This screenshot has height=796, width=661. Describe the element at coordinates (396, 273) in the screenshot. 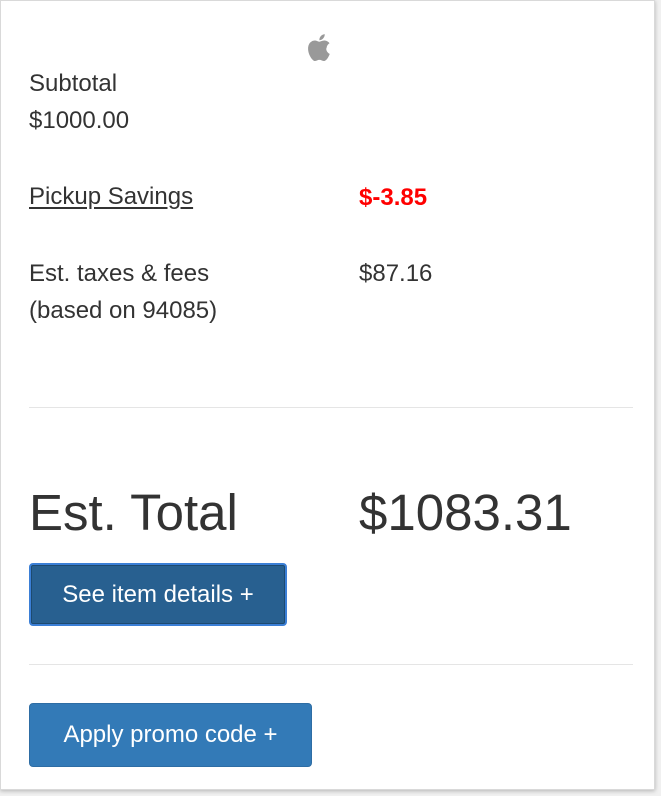

I see `taxes-value: $87.16` at that location.